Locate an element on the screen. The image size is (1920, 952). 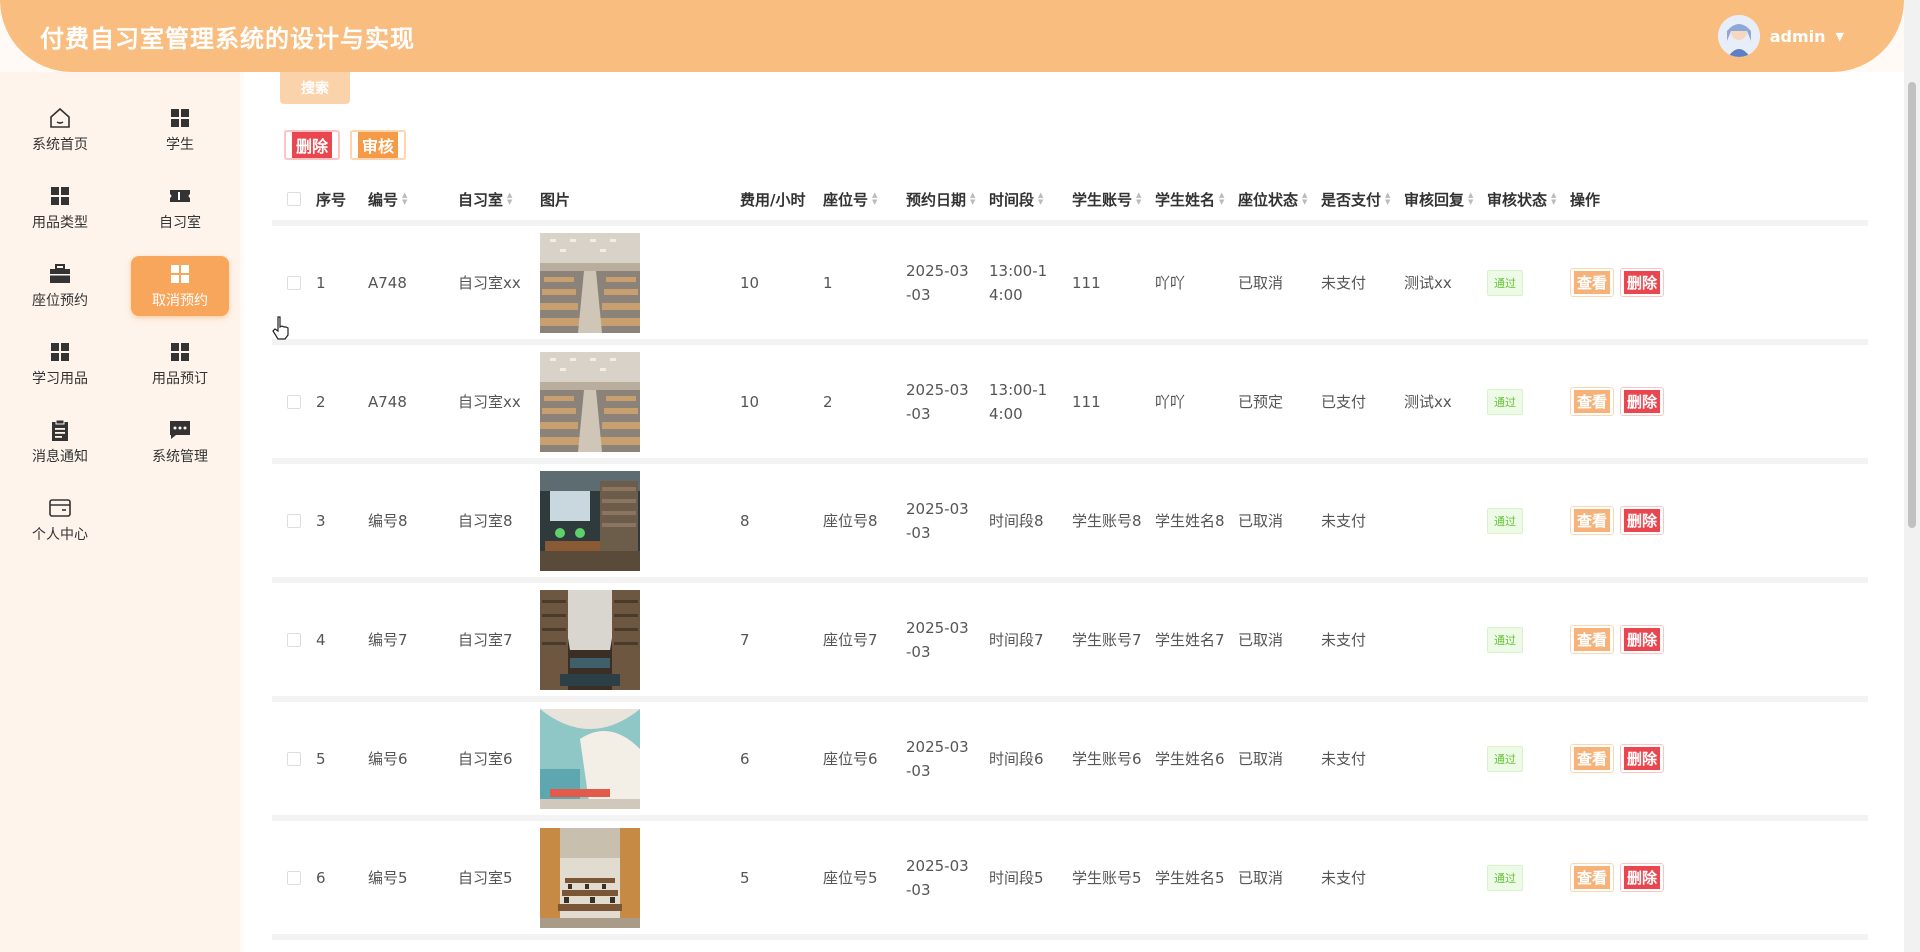
cell-text: 吖吖 is located at coordinates (1170, 282).